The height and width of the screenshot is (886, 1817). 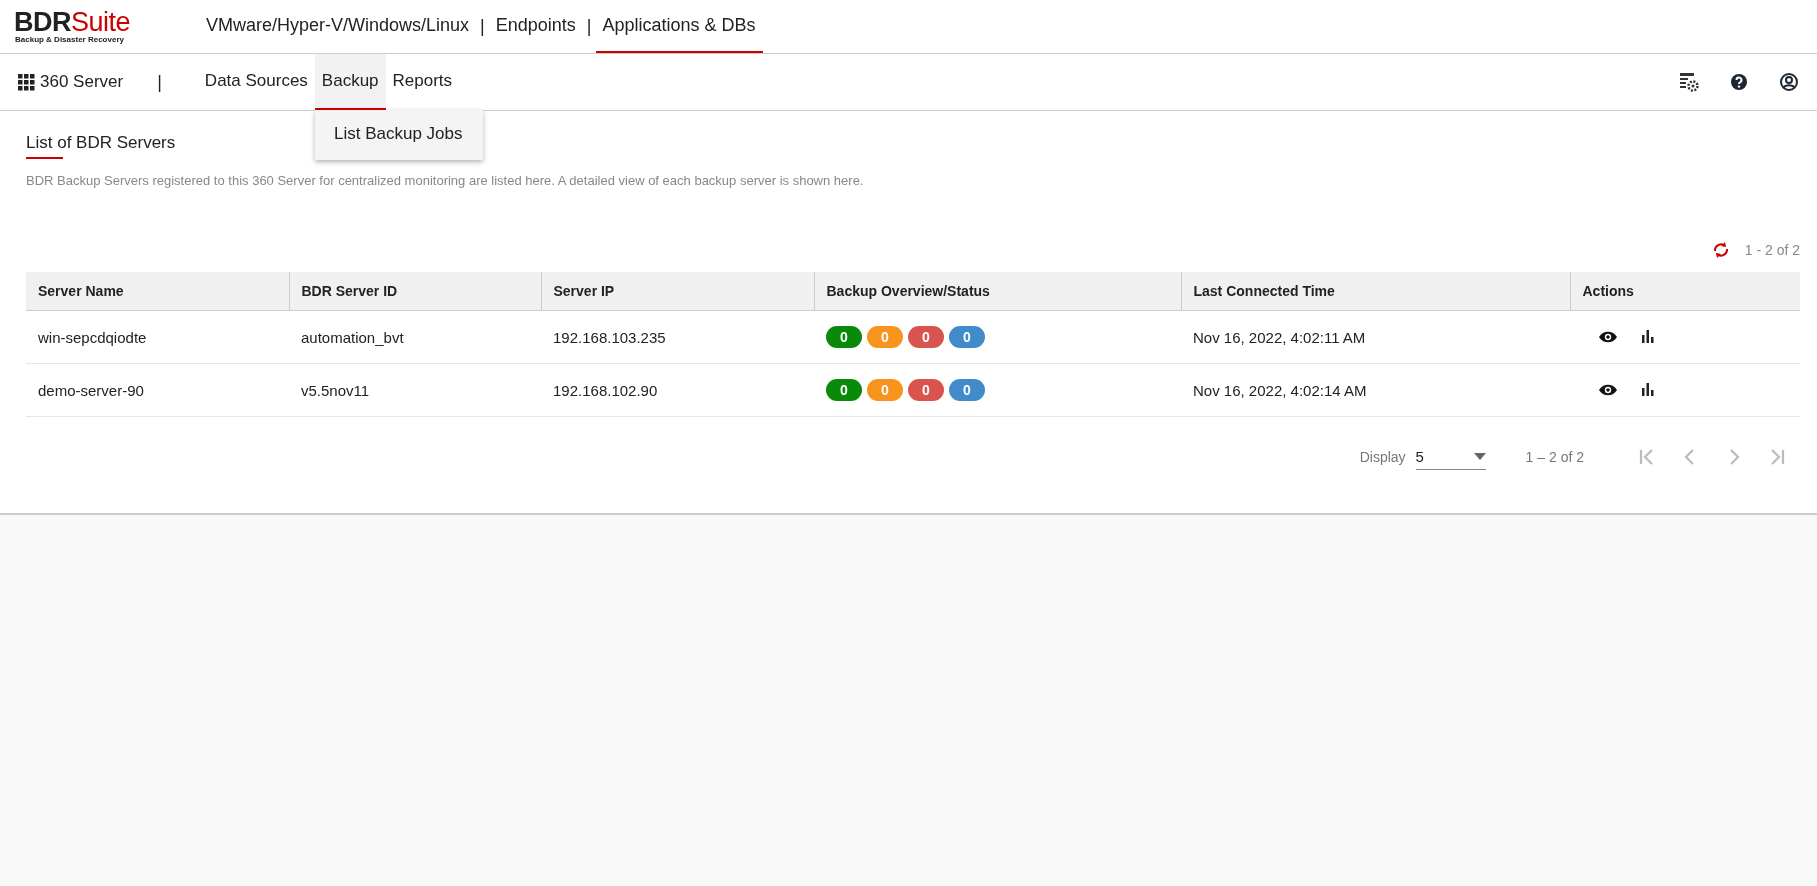 What do you see at coordinates (157, 337) in the screenshot?
I see `table-cell: win-sepcdqiodte` at bounding box center [157, 337].